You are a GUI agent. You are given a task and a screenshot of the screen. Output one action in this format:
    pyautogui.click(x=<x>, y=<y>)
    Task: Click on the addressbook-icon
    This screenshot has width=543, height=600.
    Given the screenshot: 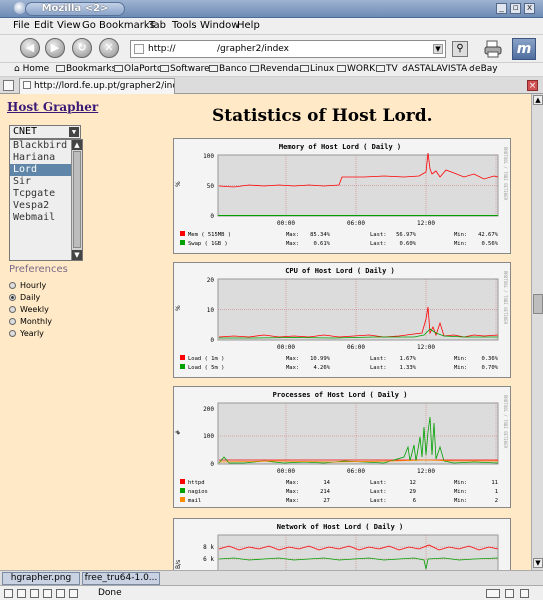 What is the action you would take?
    pyautogui.click(x=47, y=593)
    